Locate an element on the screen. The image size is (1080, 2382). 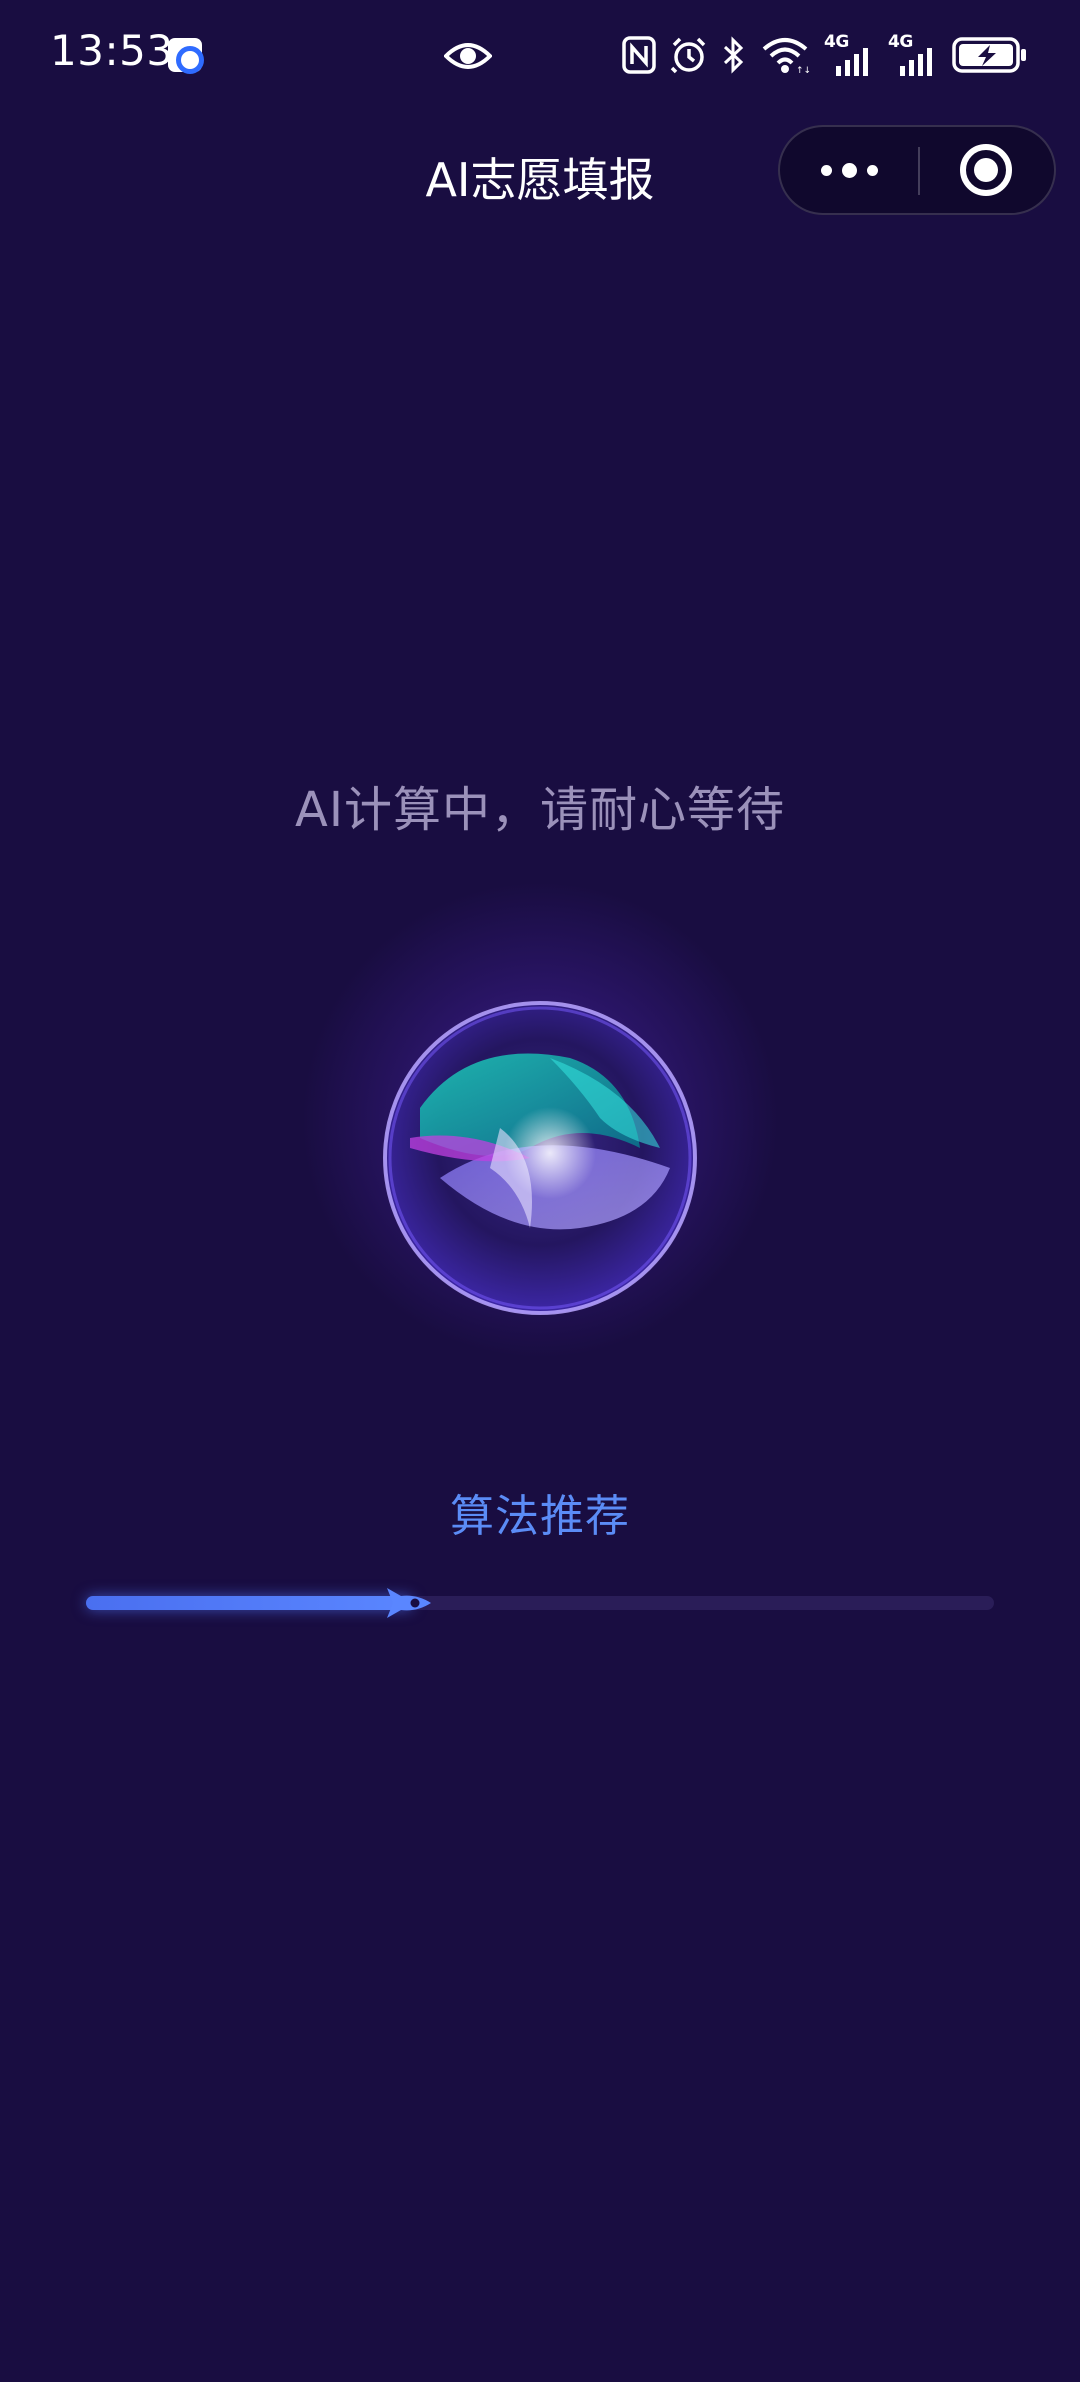
ai-orb-icon is located at coordinates (540, 1158).